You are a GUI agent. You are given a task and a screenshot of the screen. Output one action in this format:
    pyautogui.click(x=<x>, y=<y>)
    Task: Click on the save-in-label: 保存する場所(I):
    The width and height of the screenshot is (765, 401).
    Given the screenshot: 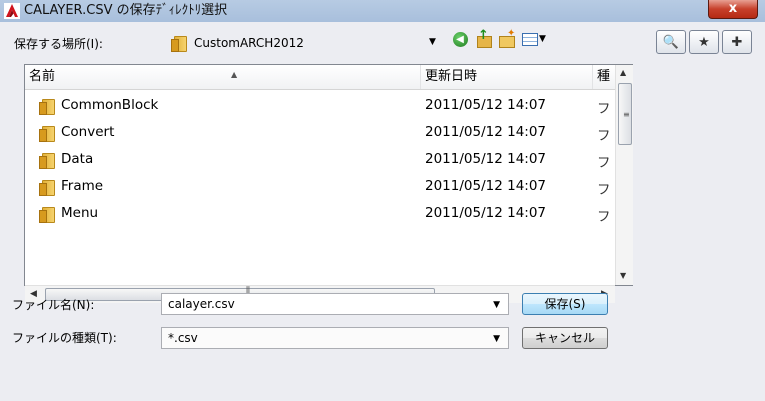 What is the action you would take?
    pyautogui.click(x=58, y=44)
    